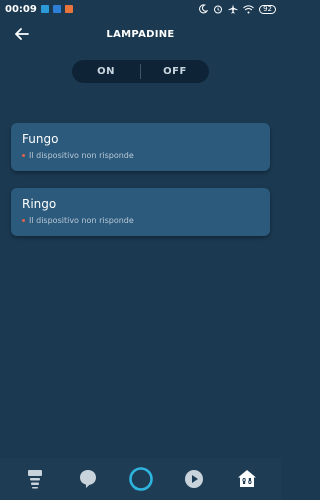 The width and height of the screenshot is (320, 500). I want to click on nav-communicate, so click(88, 479).